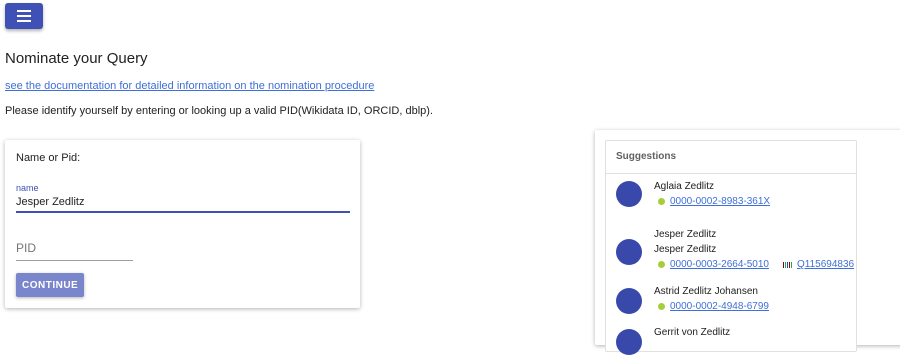  I want to click on menu-icon, so click(24, 16).